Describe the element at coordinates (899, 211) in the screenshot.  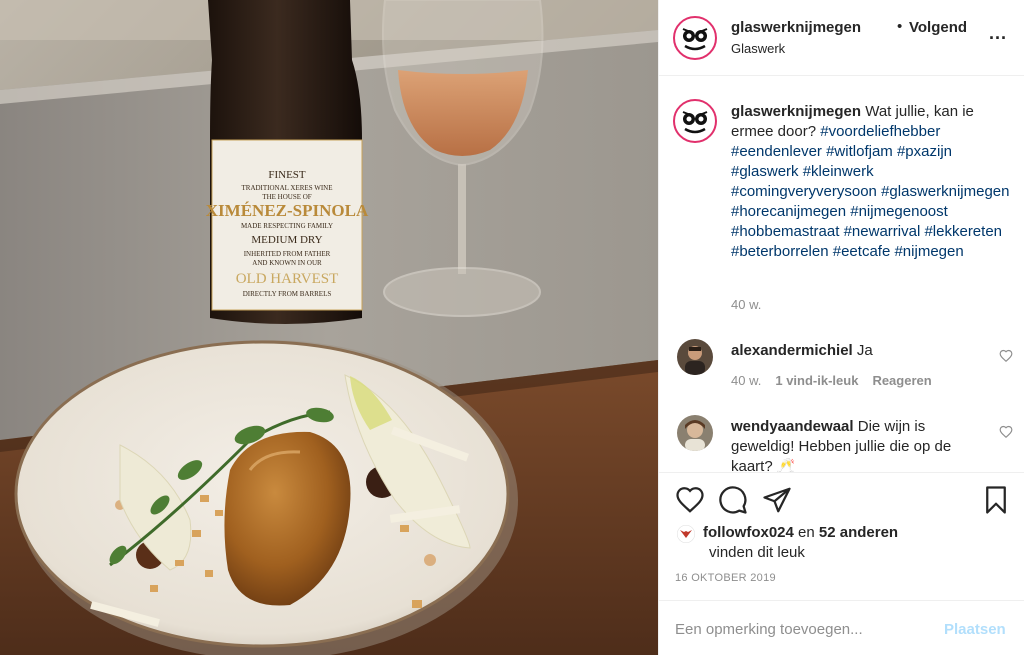
I see `hashtag: #nijmegenoost` at that location.